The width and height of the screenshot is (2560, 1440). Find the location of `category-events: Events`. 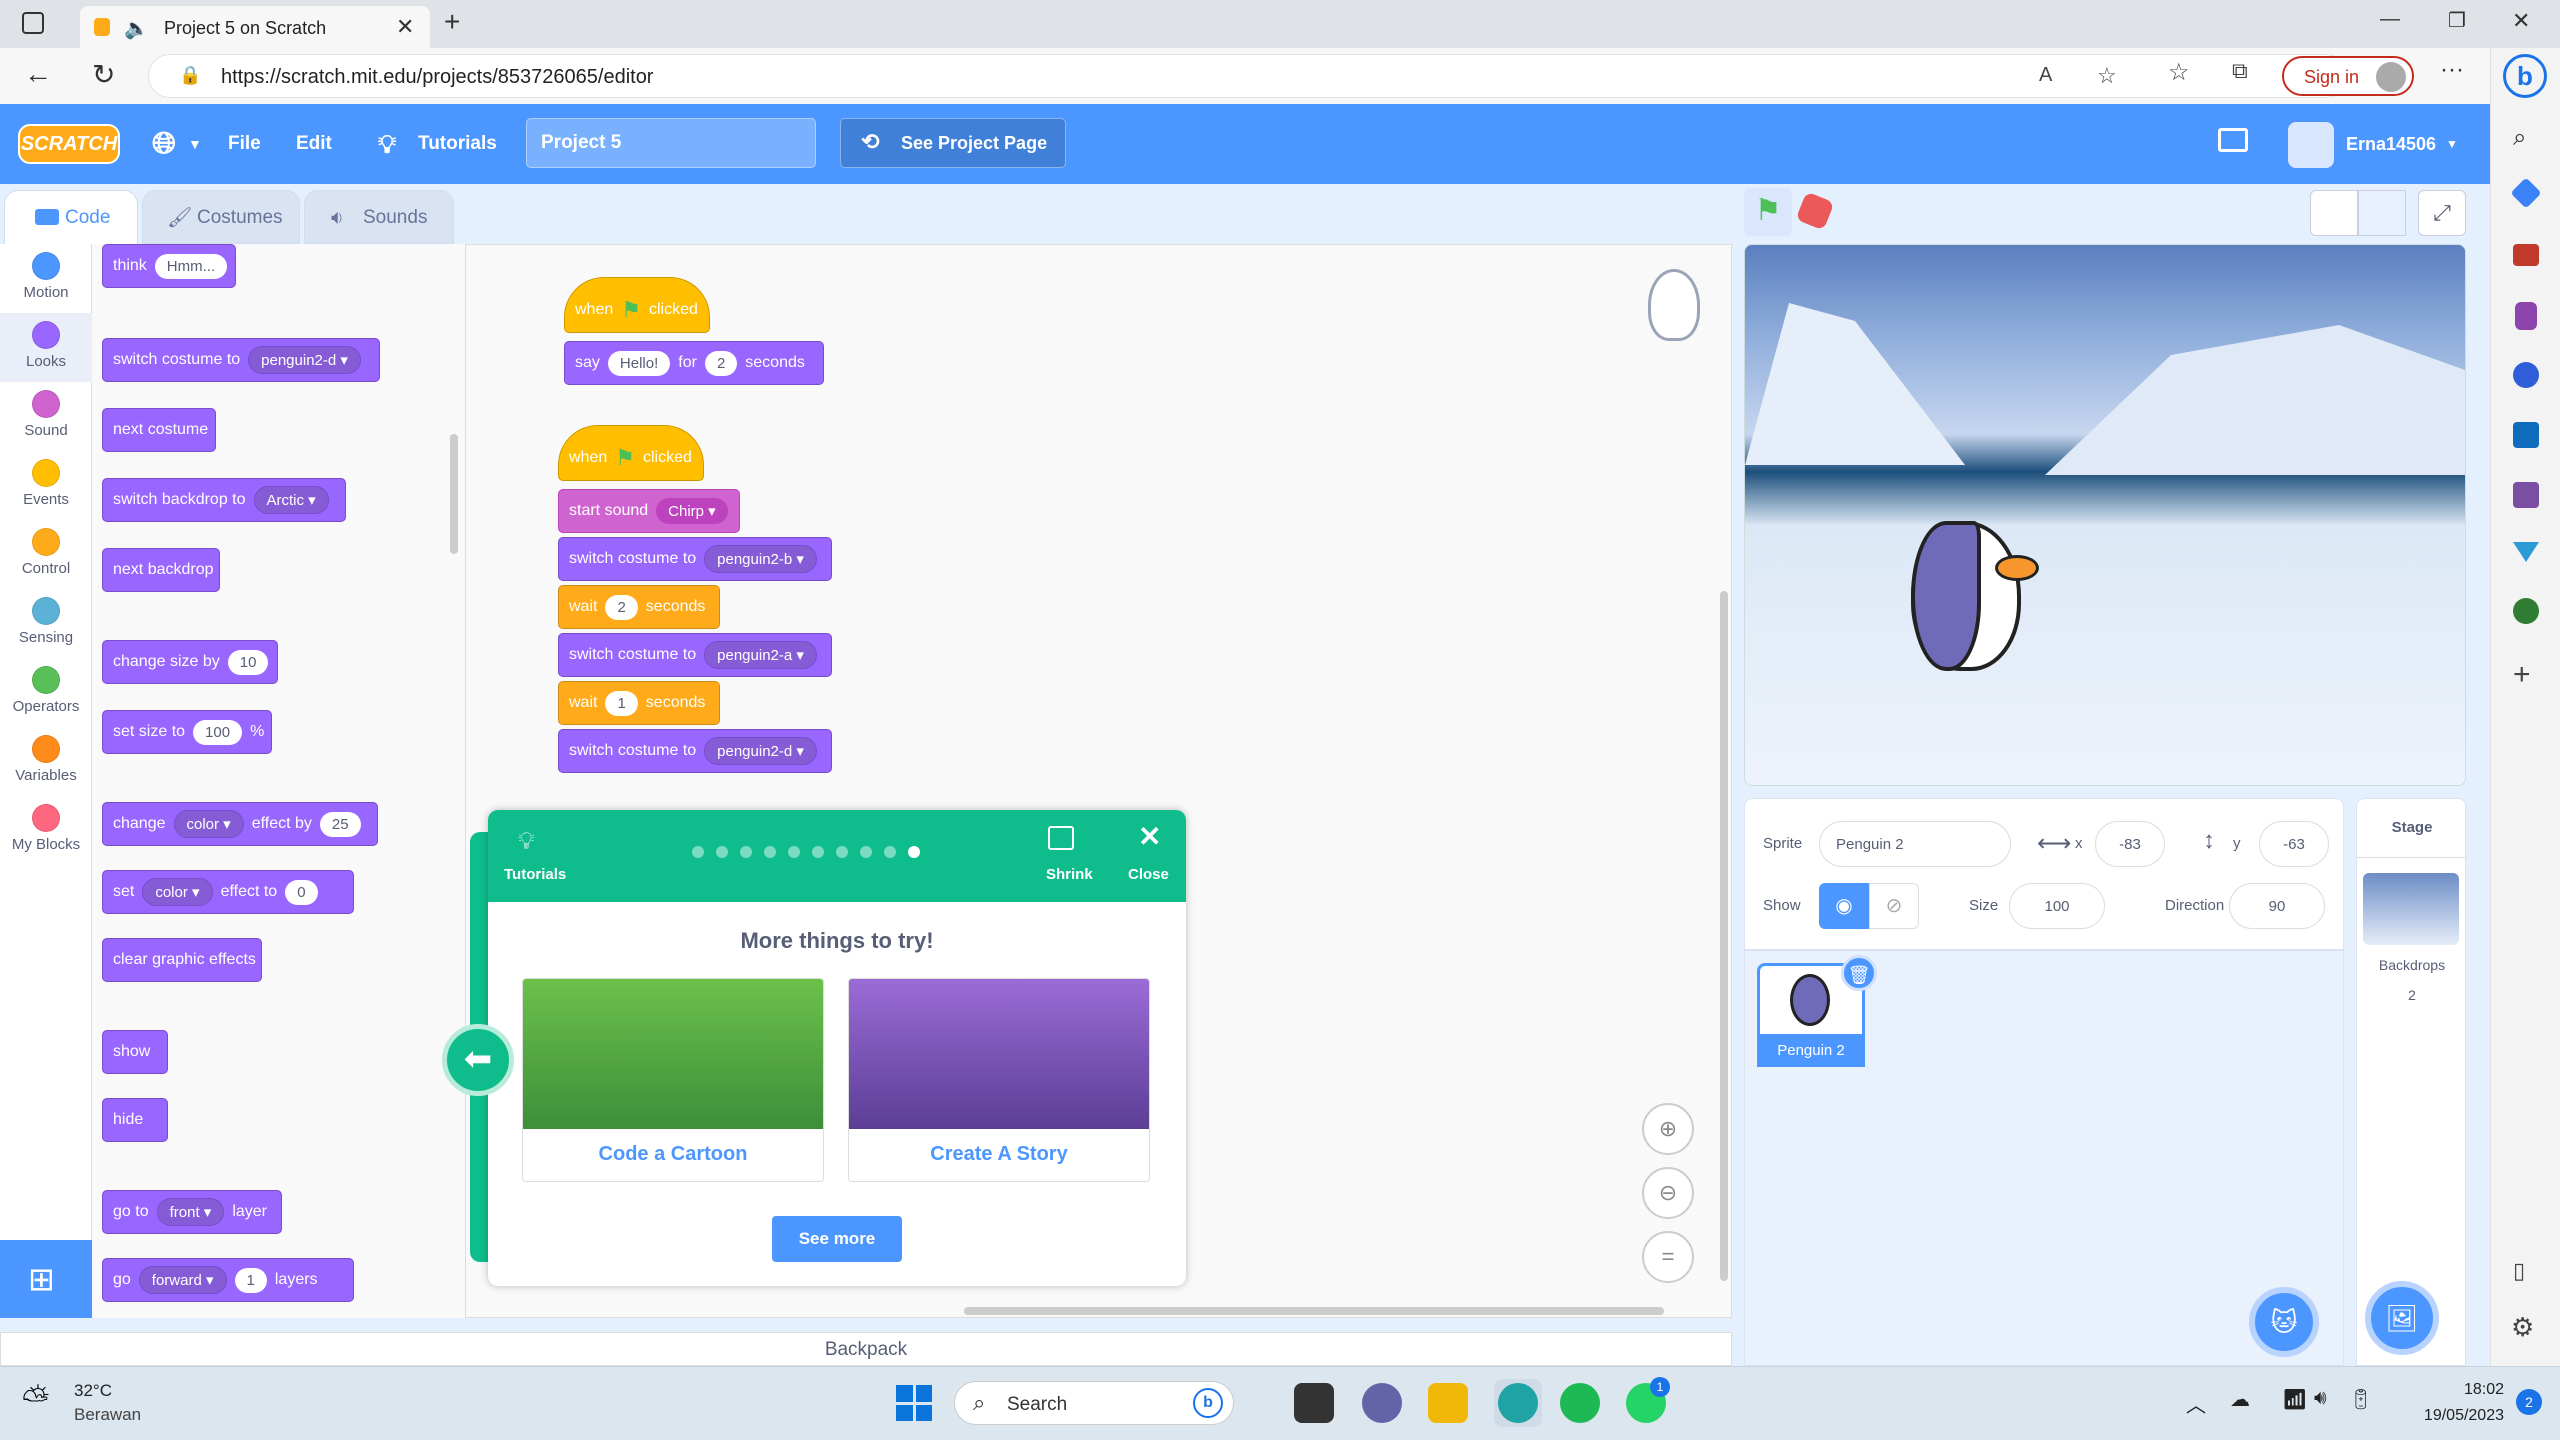

category-events: Events is located at coordinates (46, 485).